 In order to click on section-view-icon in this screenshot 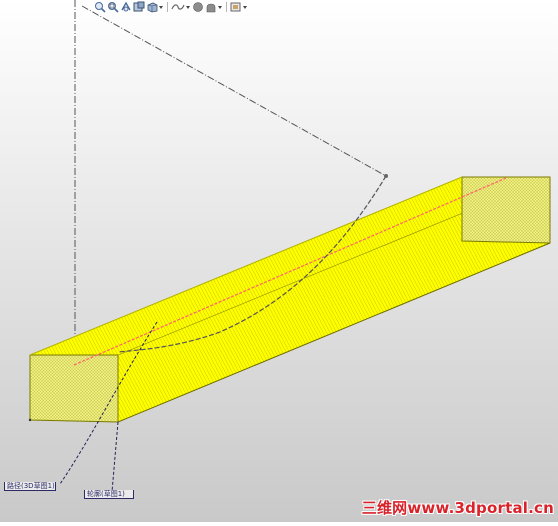, I will do `click(139, 7)`.